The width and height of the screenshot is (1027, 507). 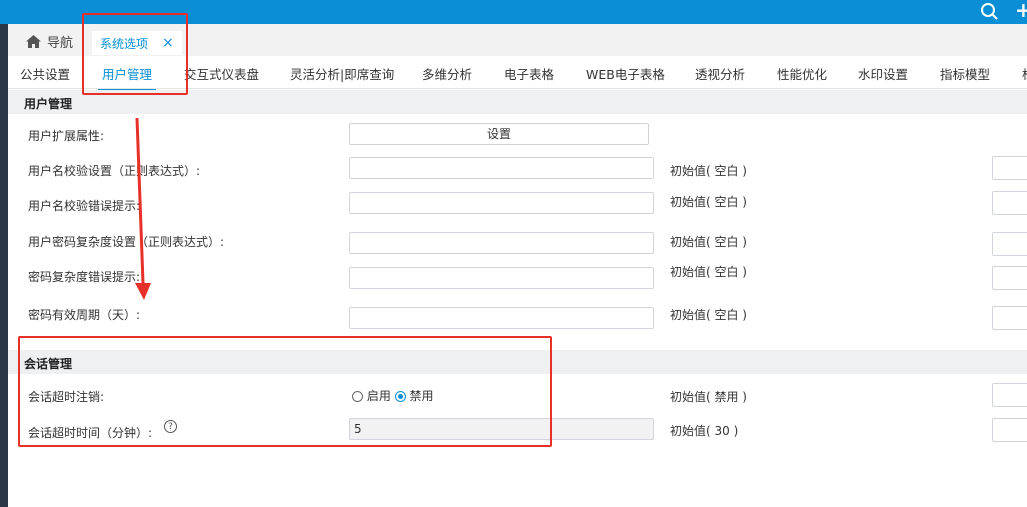 I want to click on subtab-flexible-analysis: 灵活分析|即席查询, so click(x=342, y=73).